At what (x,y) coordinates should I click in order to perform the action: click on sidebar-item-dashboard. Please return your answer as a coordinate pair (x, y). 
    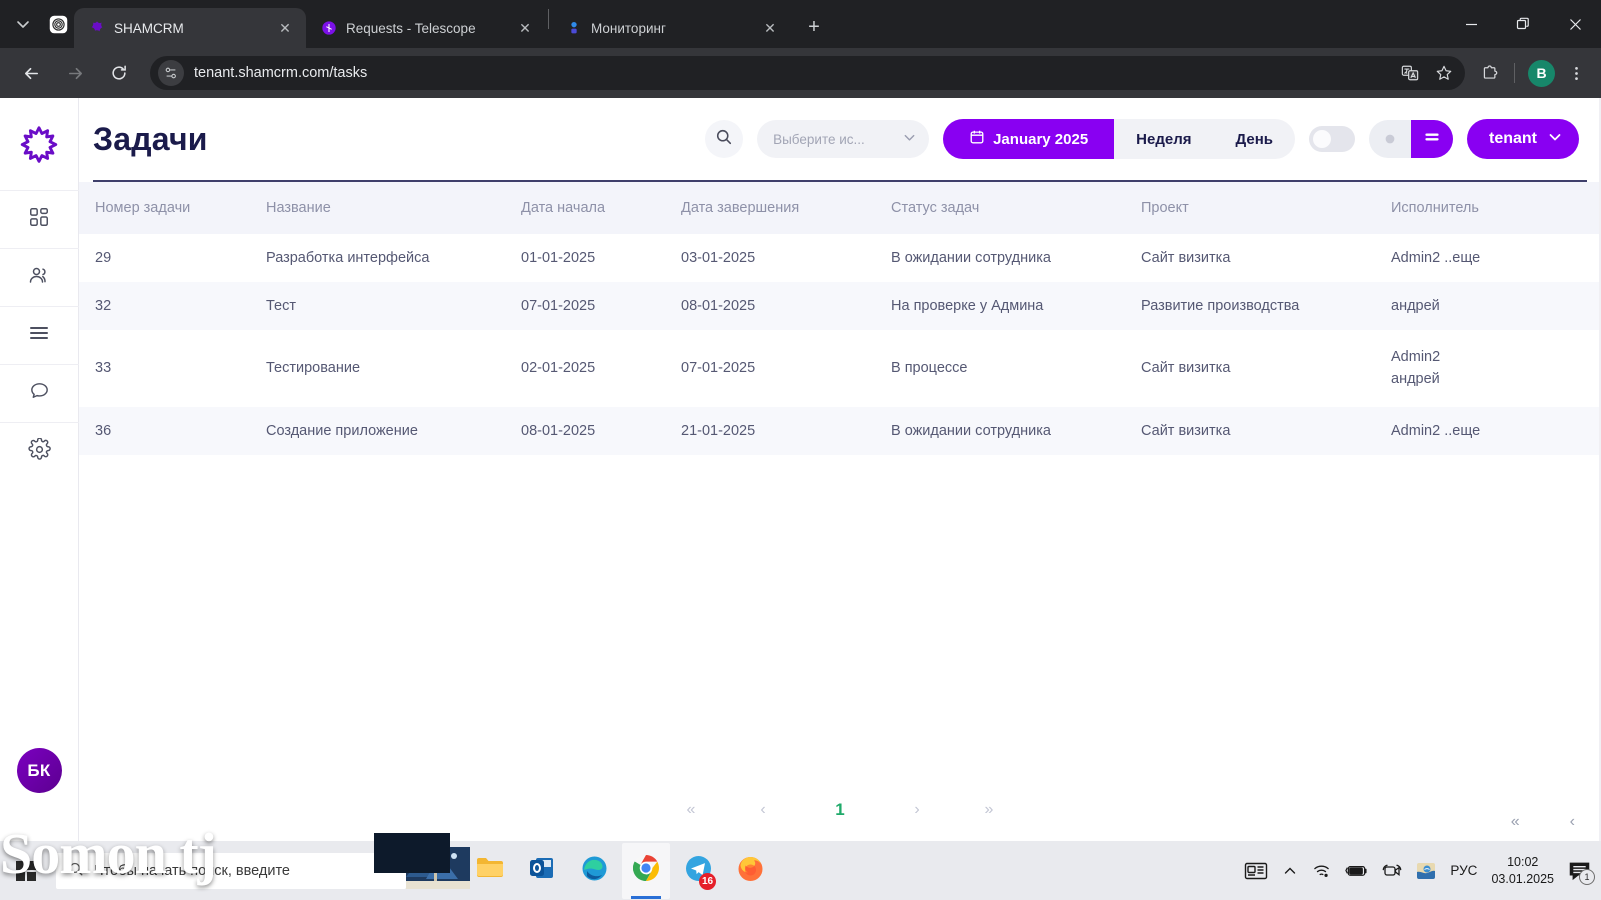
    Looking at the image, I should click on (39, 219).